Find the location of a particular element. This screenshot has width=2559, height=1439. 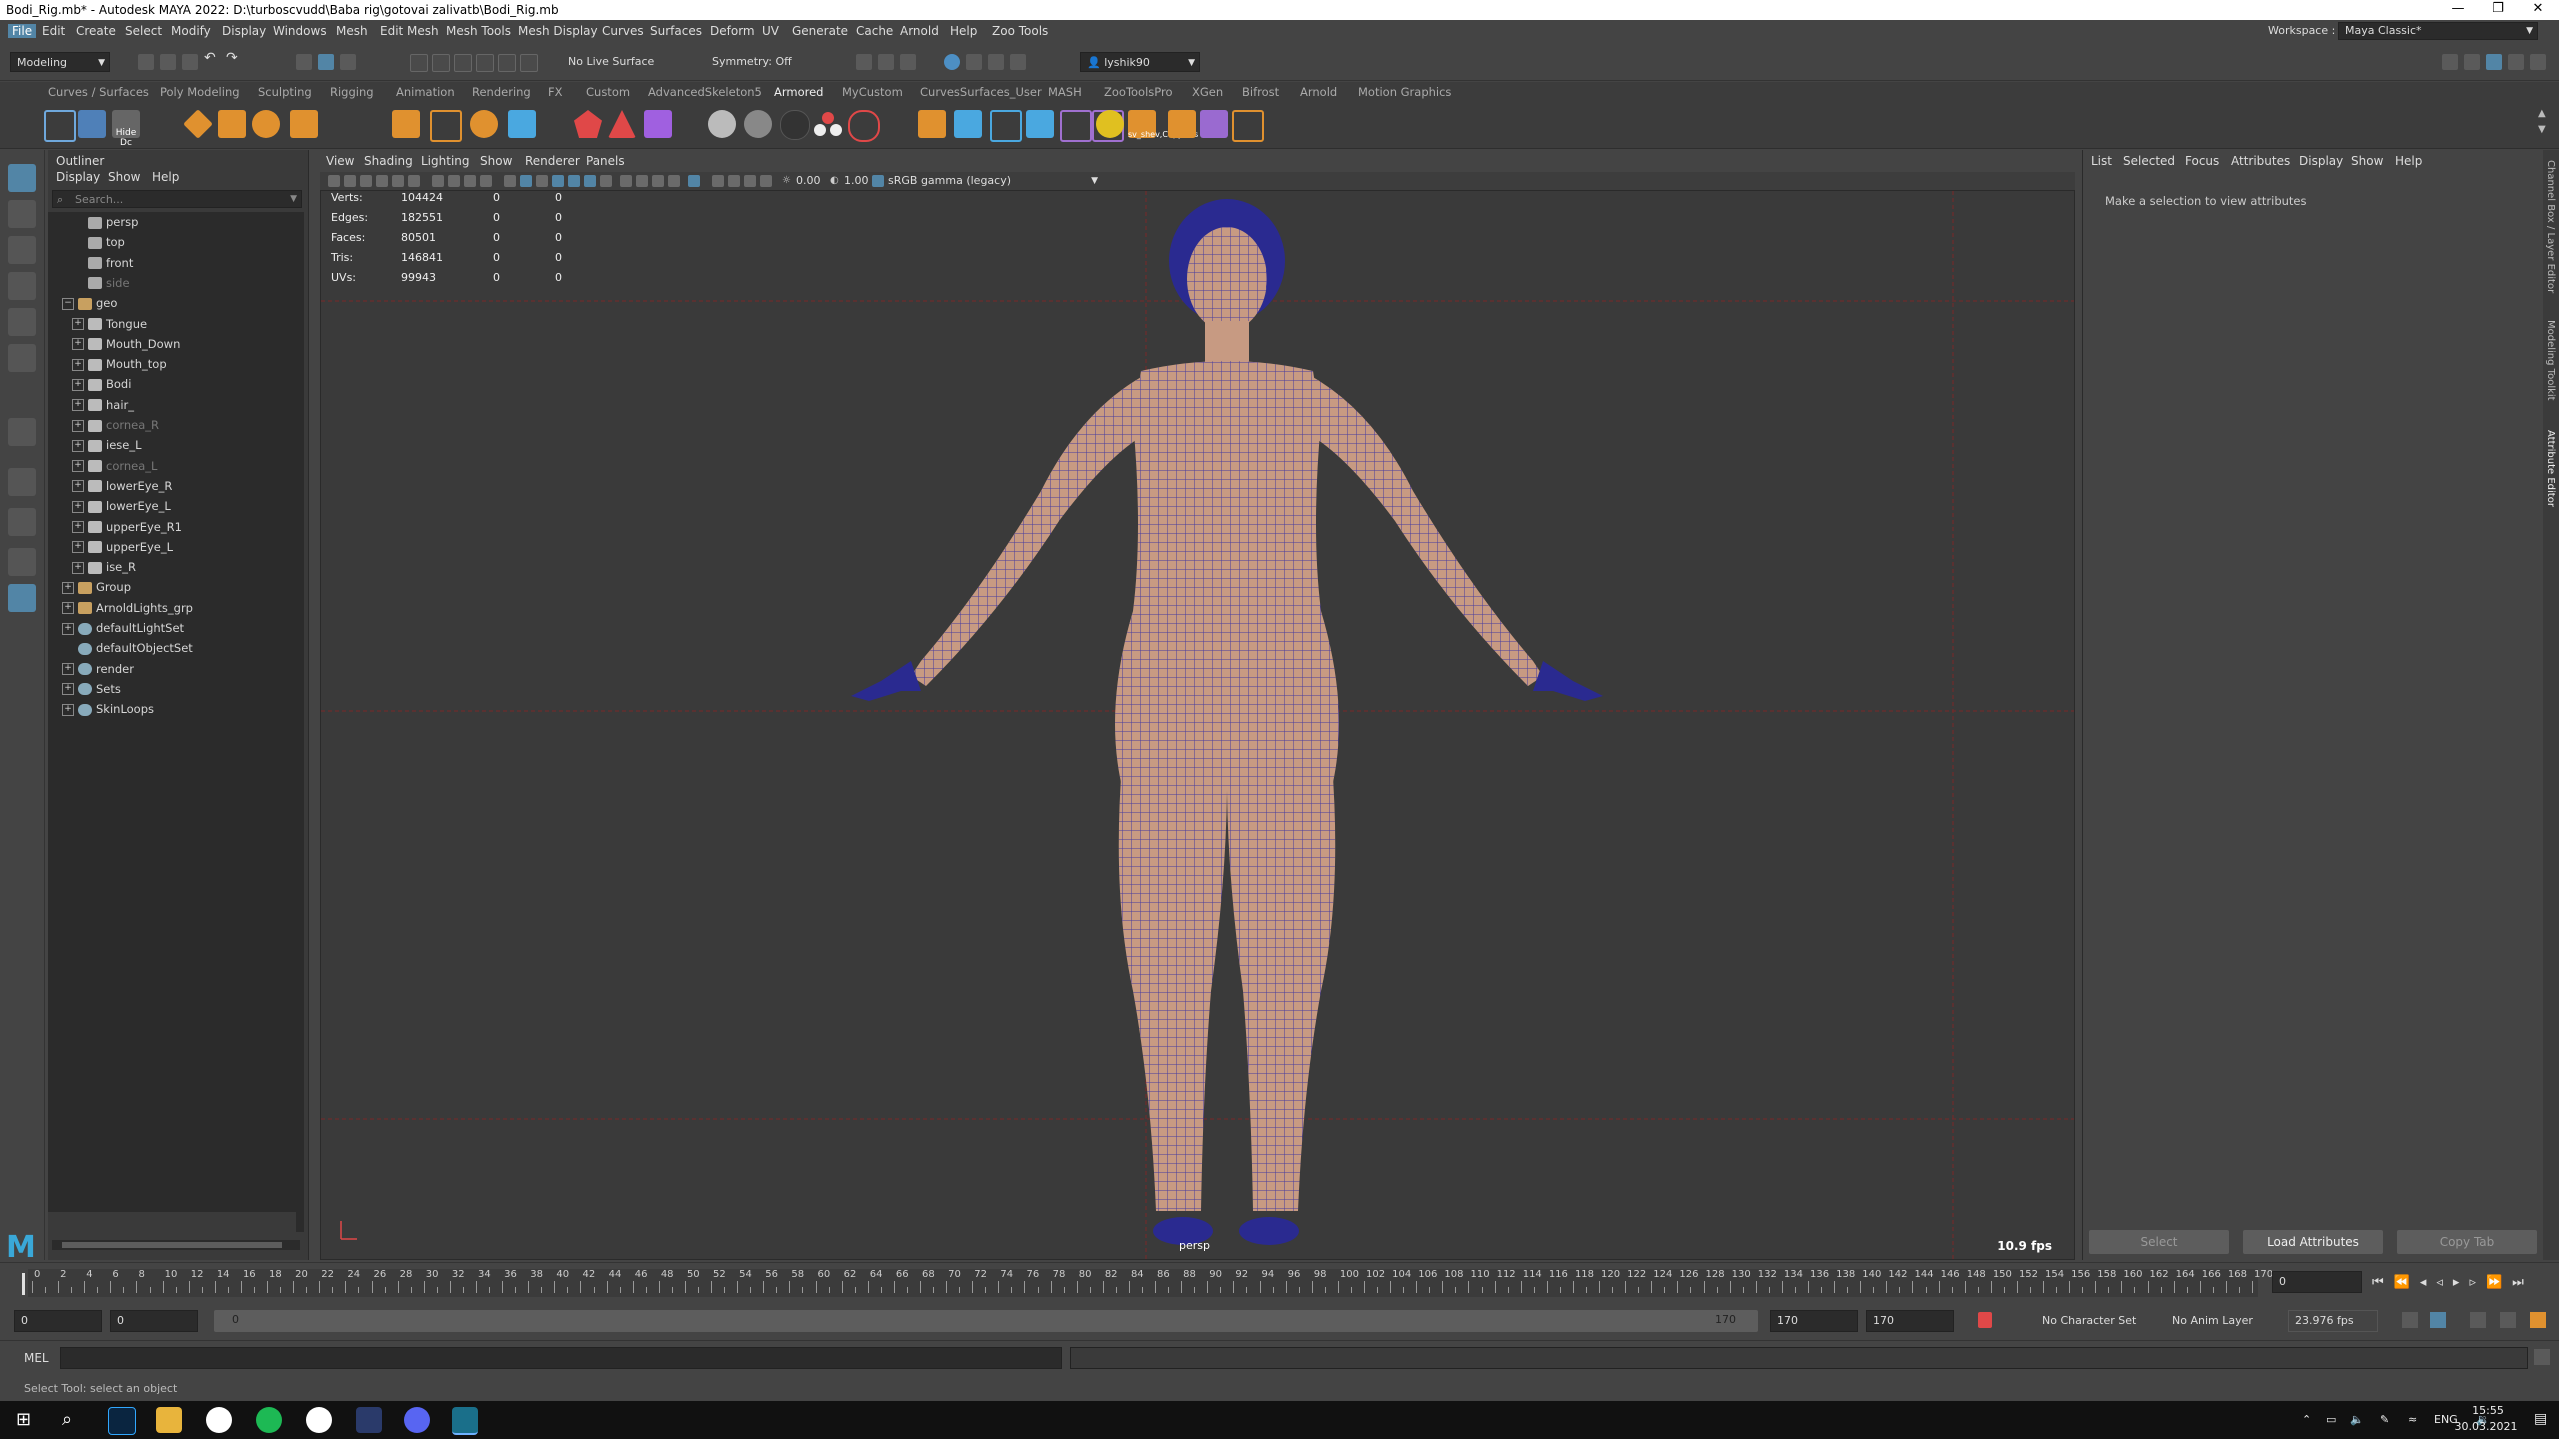

wave-deformer-icon is located at coordinates (1006, 126).